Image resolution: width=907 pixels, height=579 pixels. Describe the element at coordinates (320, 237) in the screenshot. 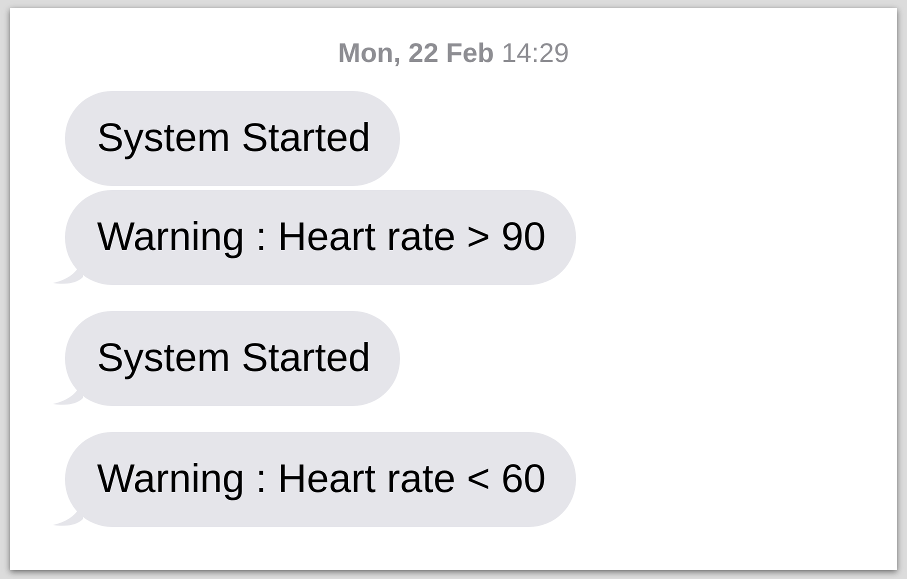

I see `message-bubble: Warning : Heart rate > 90` at that location.